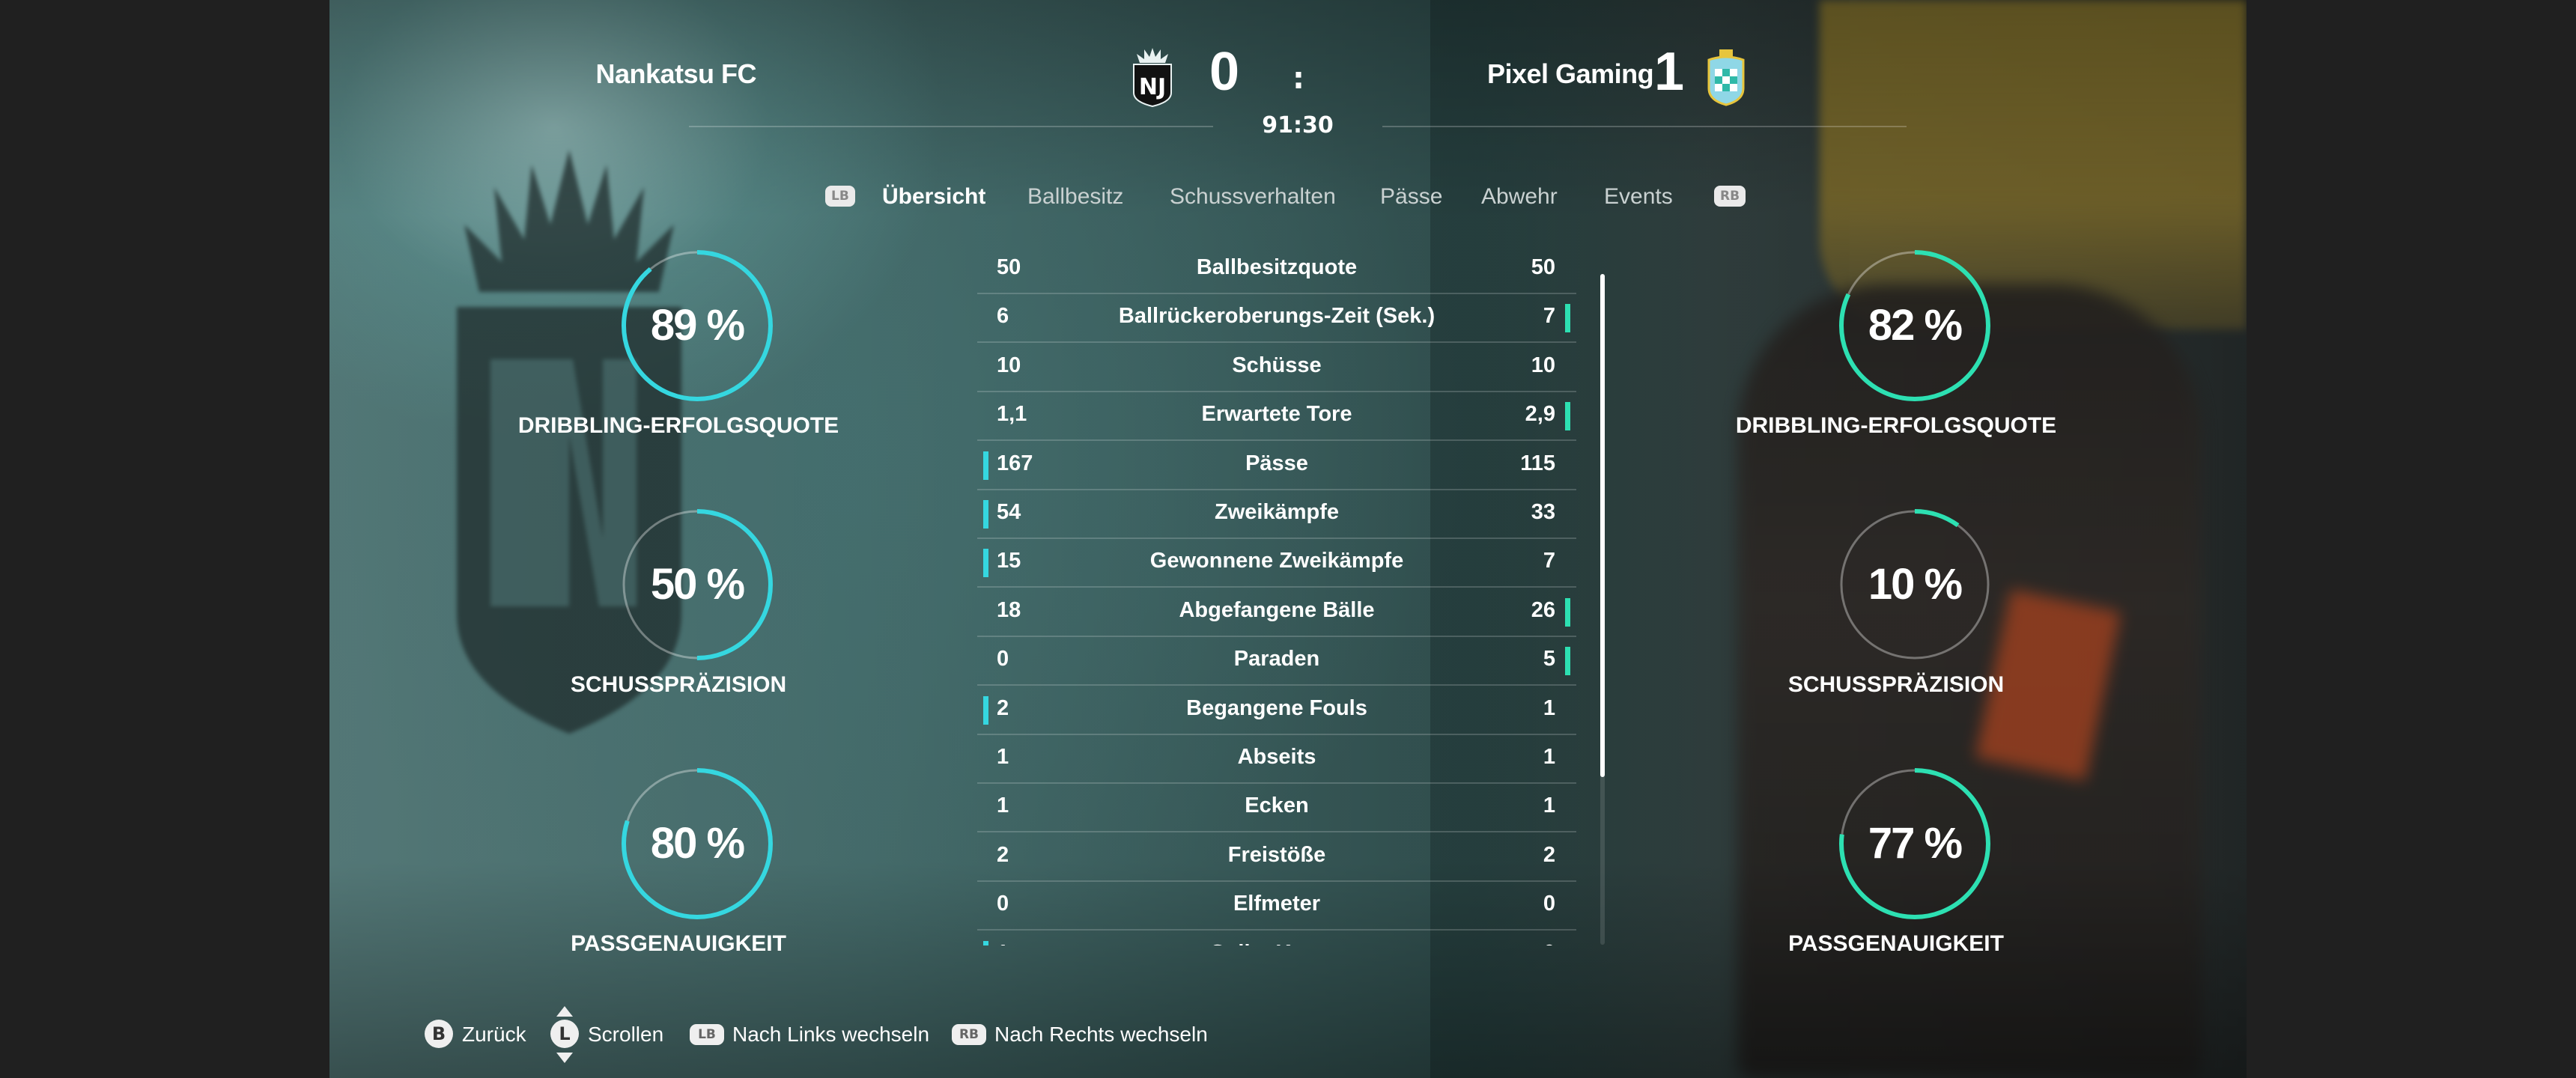 The image size is (2576, 1078). I want to click on gauge-label: PASSGENAUIGKEIT, so click(678, 943).